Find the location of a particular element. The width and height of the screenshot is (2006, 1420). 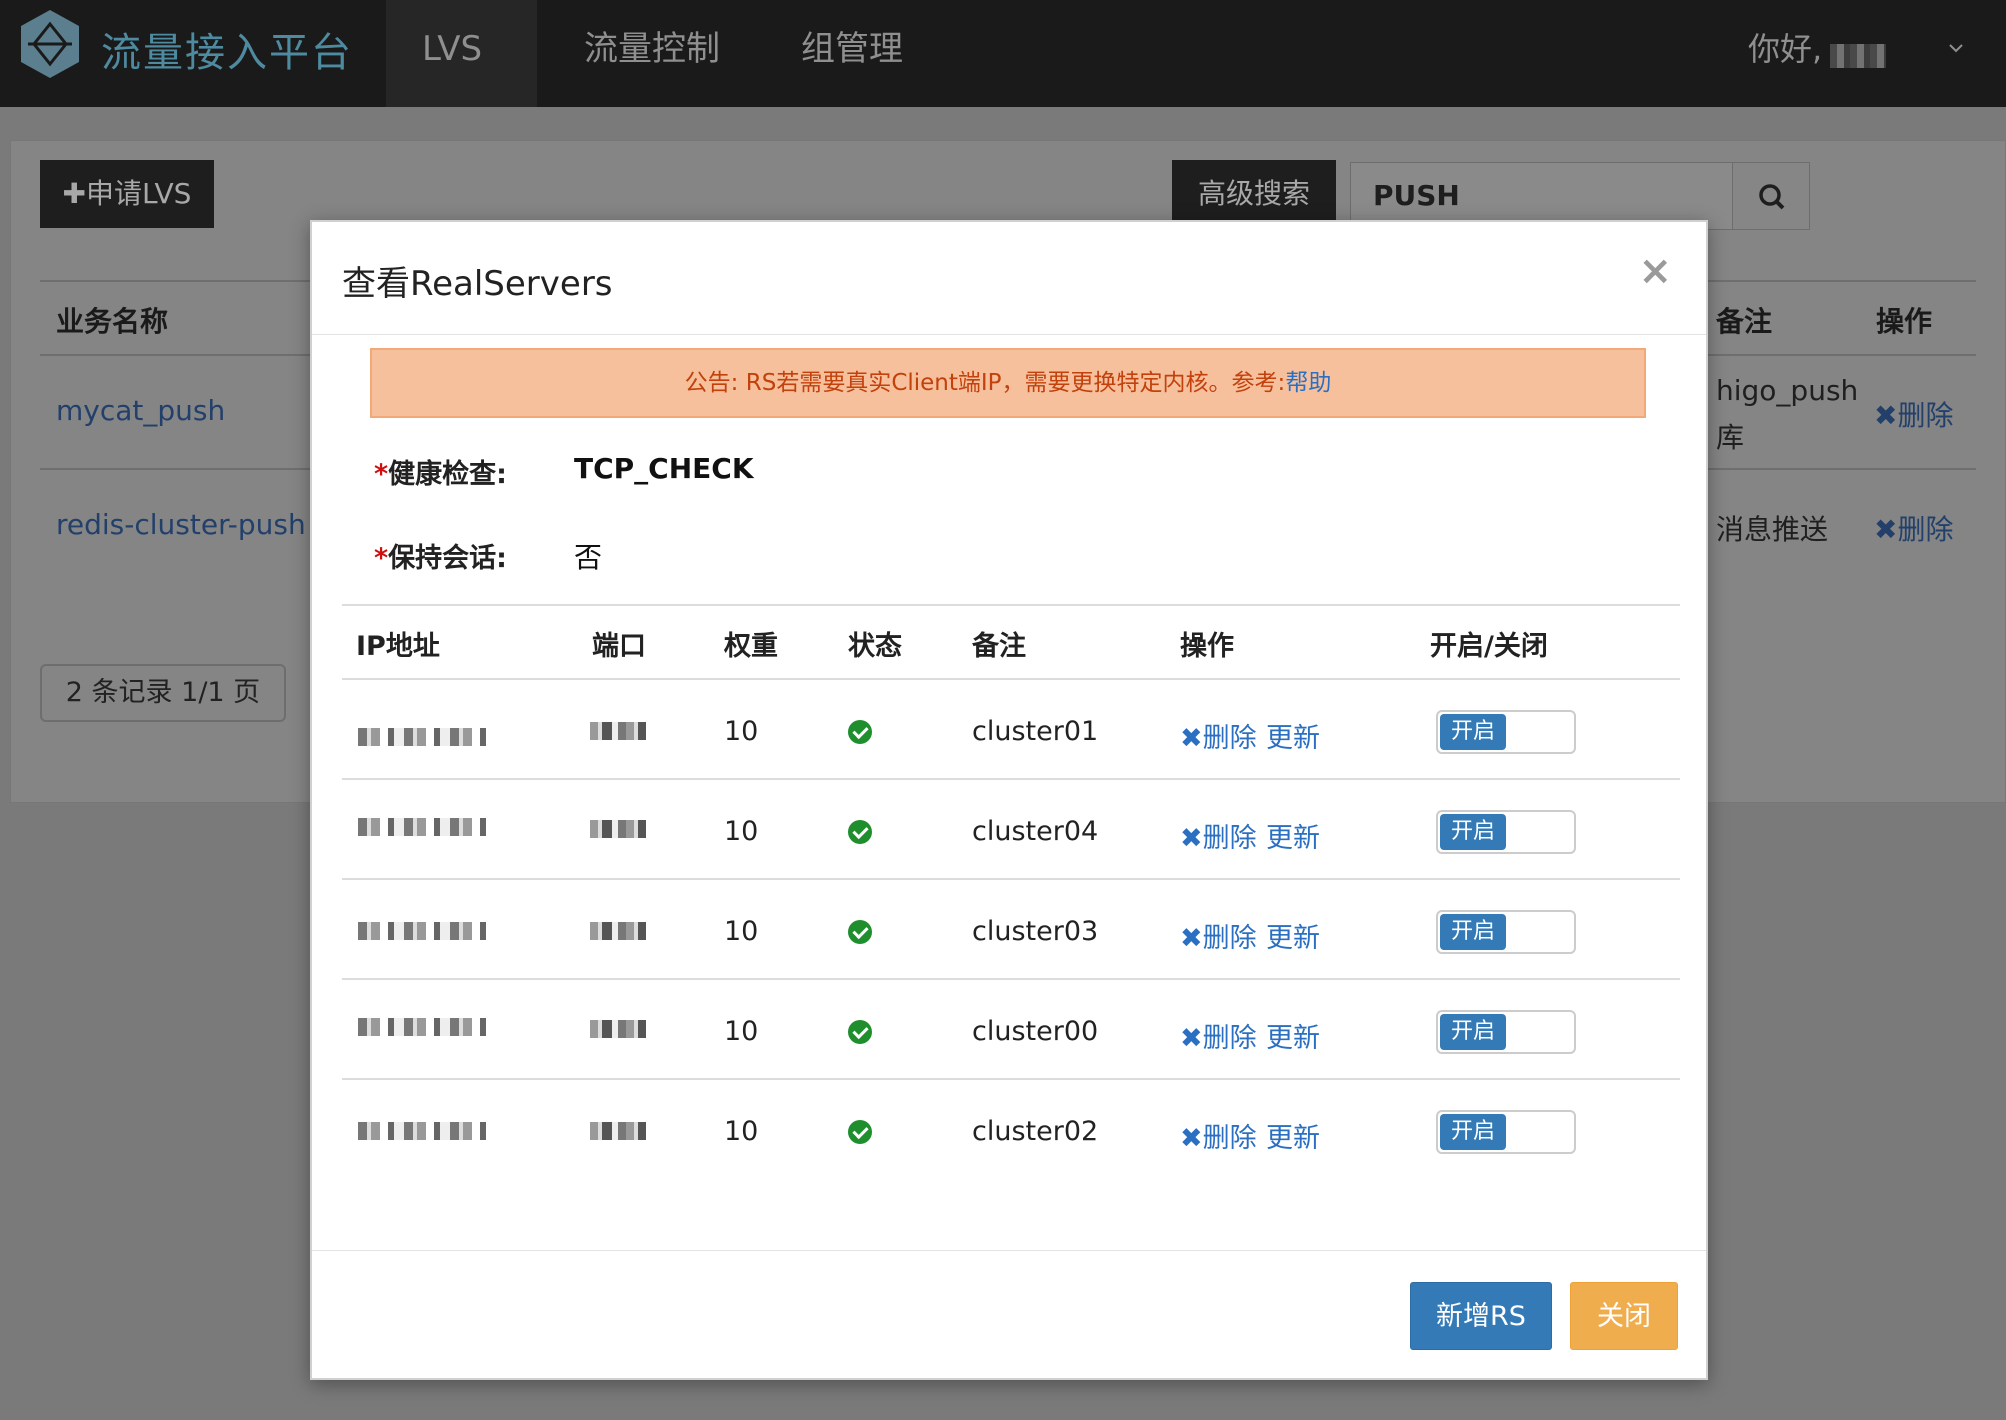

search-button is located at coordinates (1771, 196).